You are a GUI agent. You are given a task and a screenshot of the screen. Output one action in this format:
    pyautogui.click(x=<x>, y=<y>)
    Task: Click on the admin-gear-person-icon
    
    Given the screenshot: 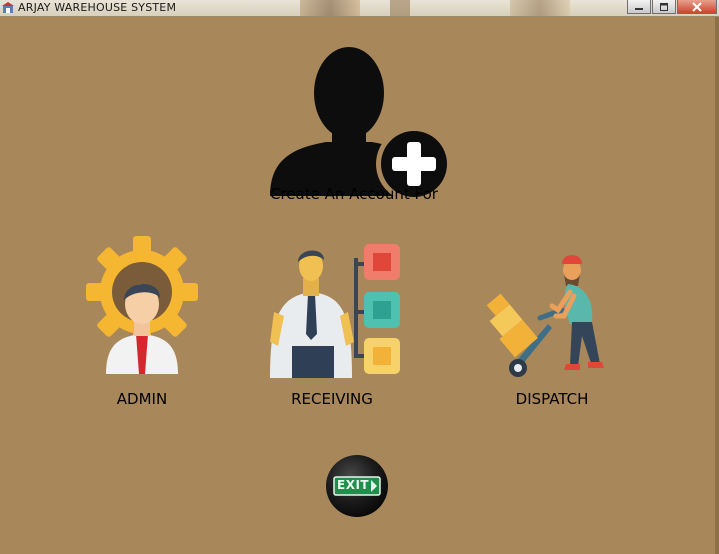 What is the action you would take?
    pyautogui.click(x=142, y=305)
    